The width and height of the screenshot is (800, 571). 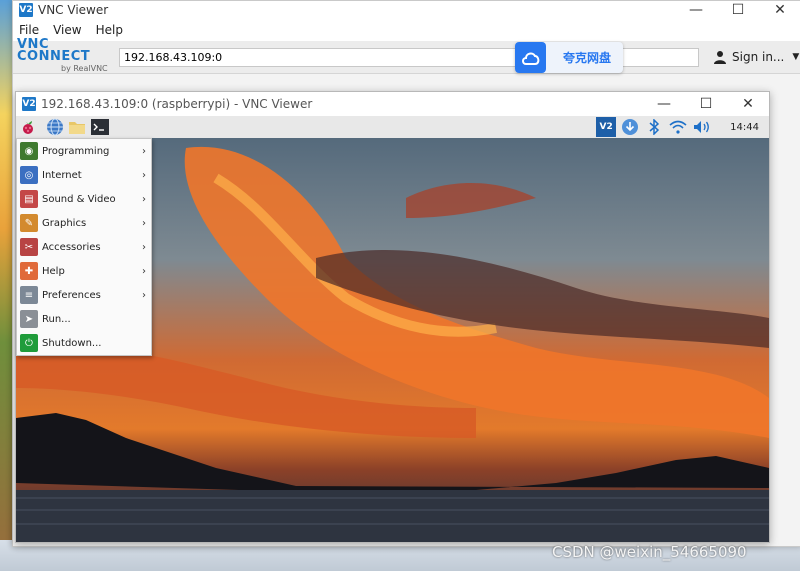 What do you see at coordinates (79, 199) in the screenshot?
I see `start-item-label: Sound & Video` at bounding box center [79, 199].